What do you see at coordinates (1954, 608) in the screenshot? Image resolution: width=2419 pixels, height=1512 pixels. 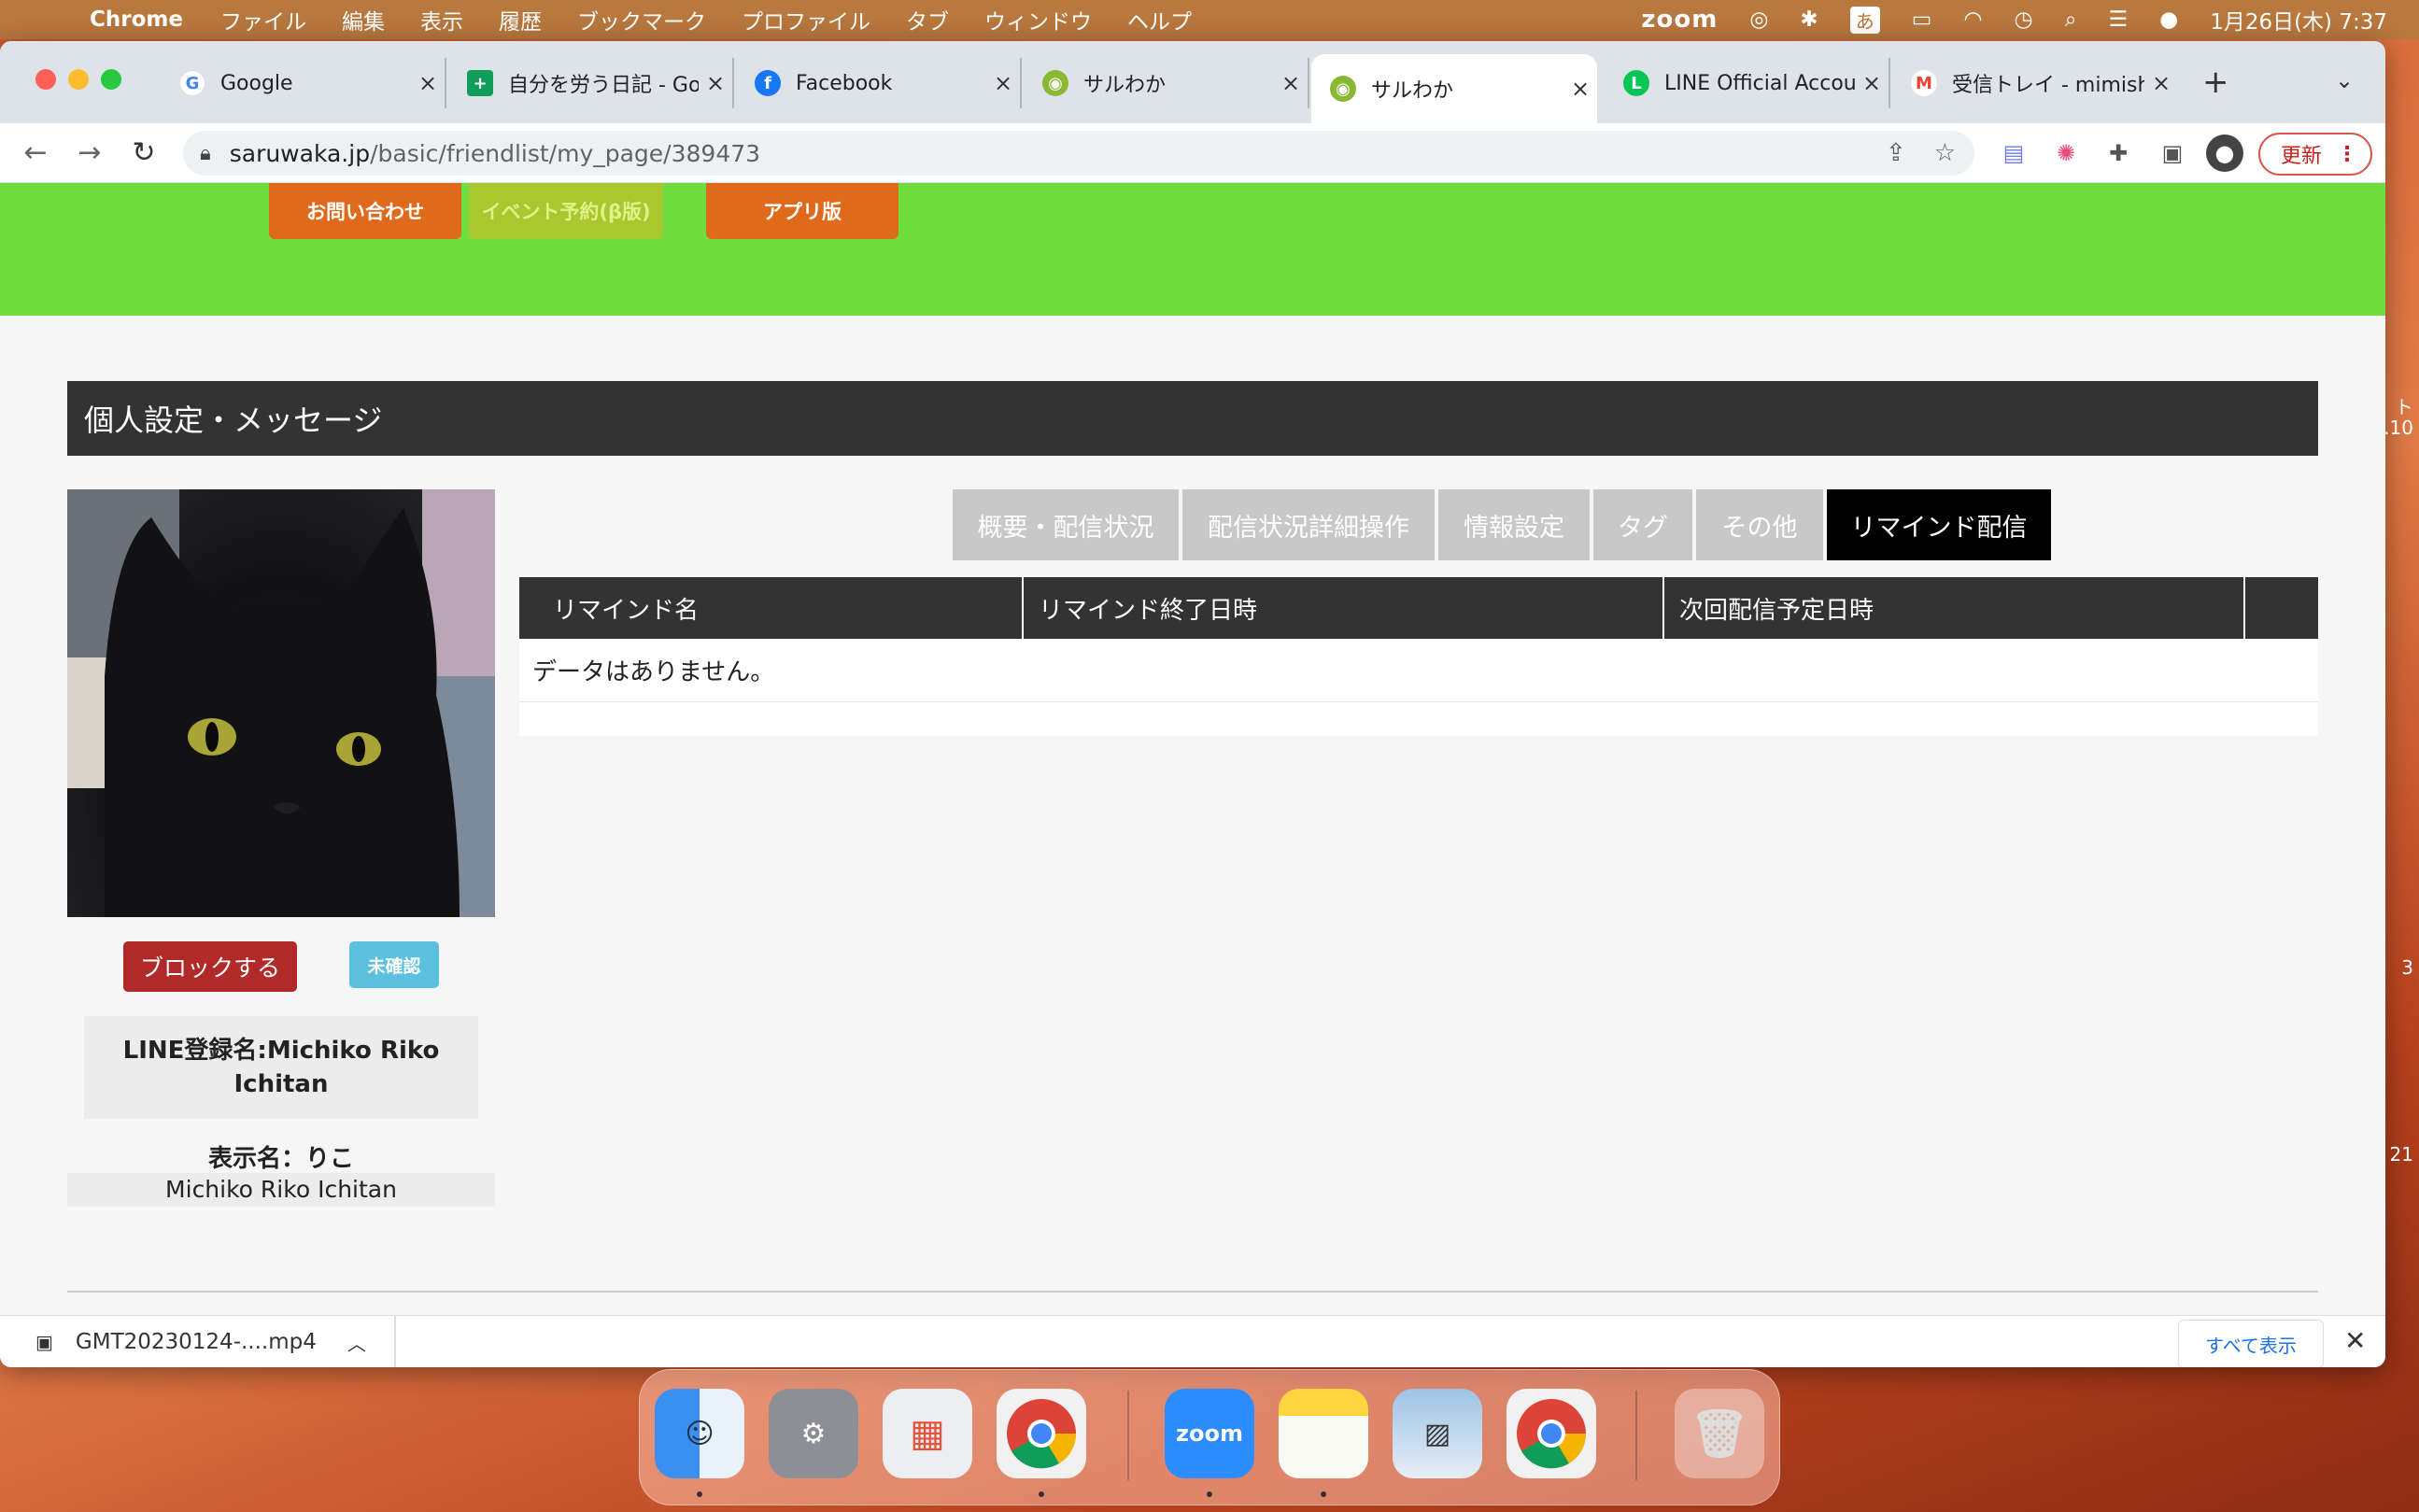 I see `col-next-delivery: 次回配信予定日時` at bounding box center [1954, 608].